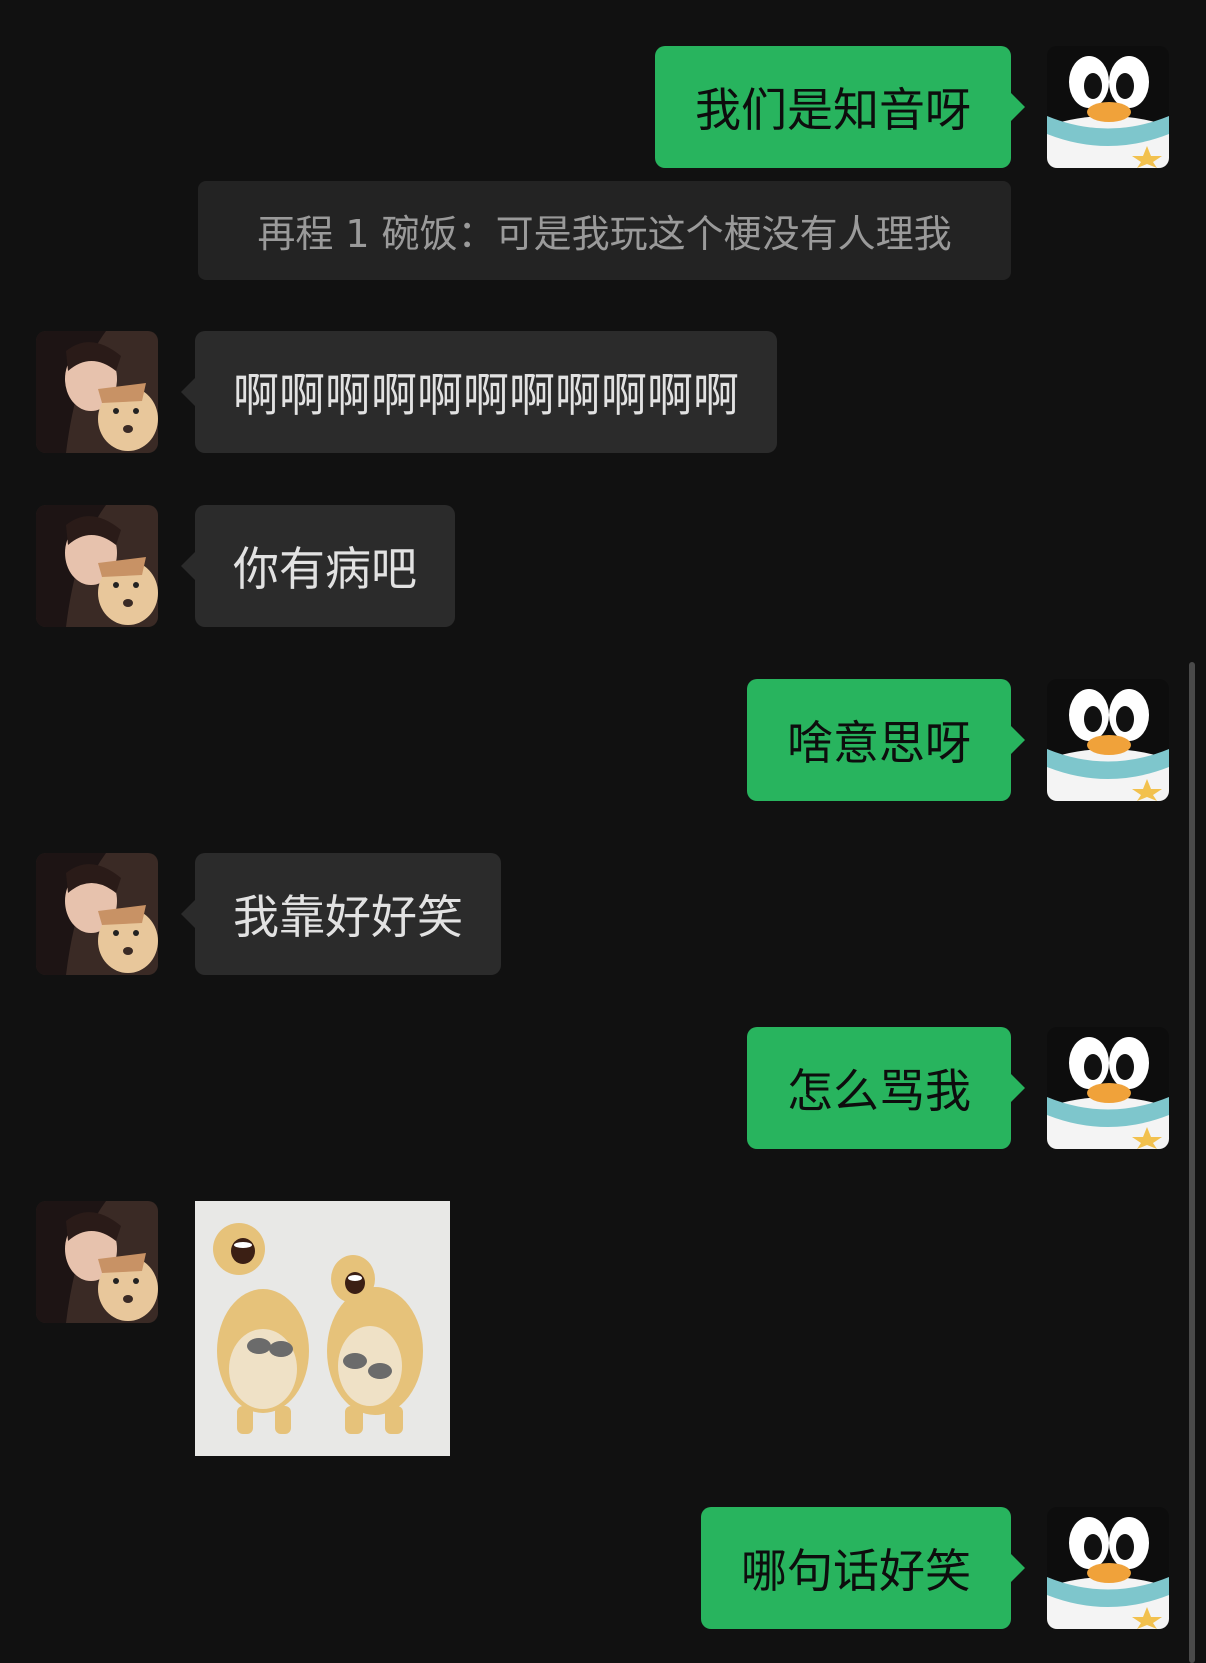  I want to click on quoted-message: 再程 1 碗饭：可是我玩这个梗没有人理我, so click(604, 230).